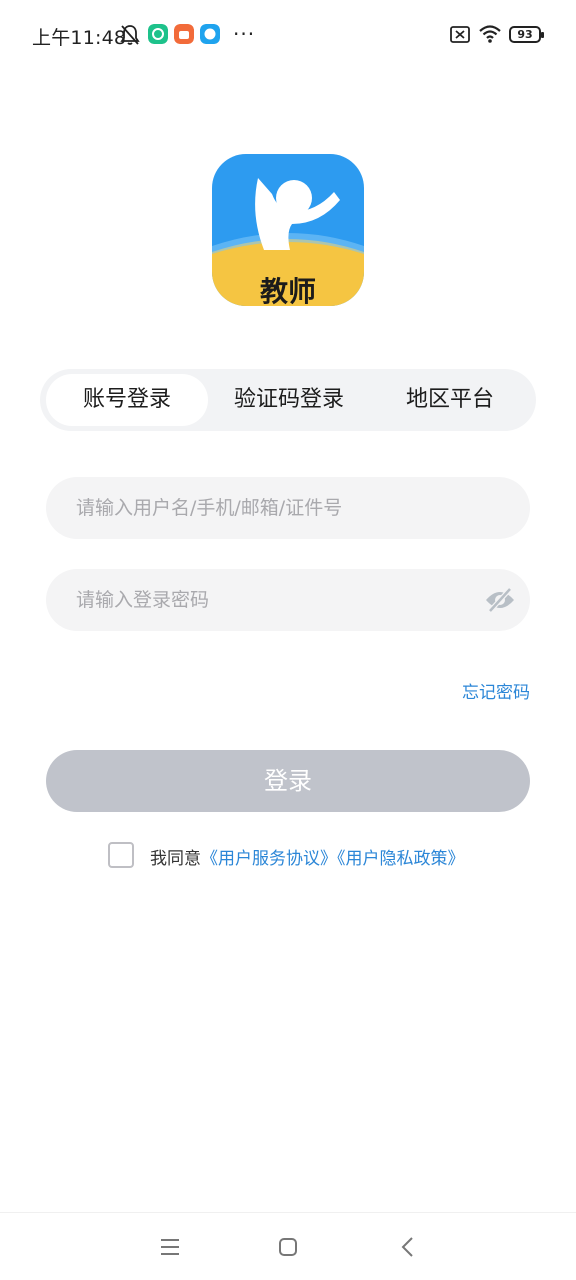  Describe the element at coordinates (490, 34) in the screenshot. I see `wifi-icon` at that location.